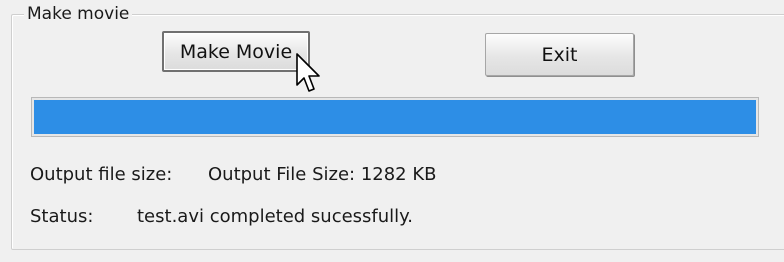 This screenshot has width=784, height=262. I want to click on groupbox-title: Make movie, so click(78, 14).